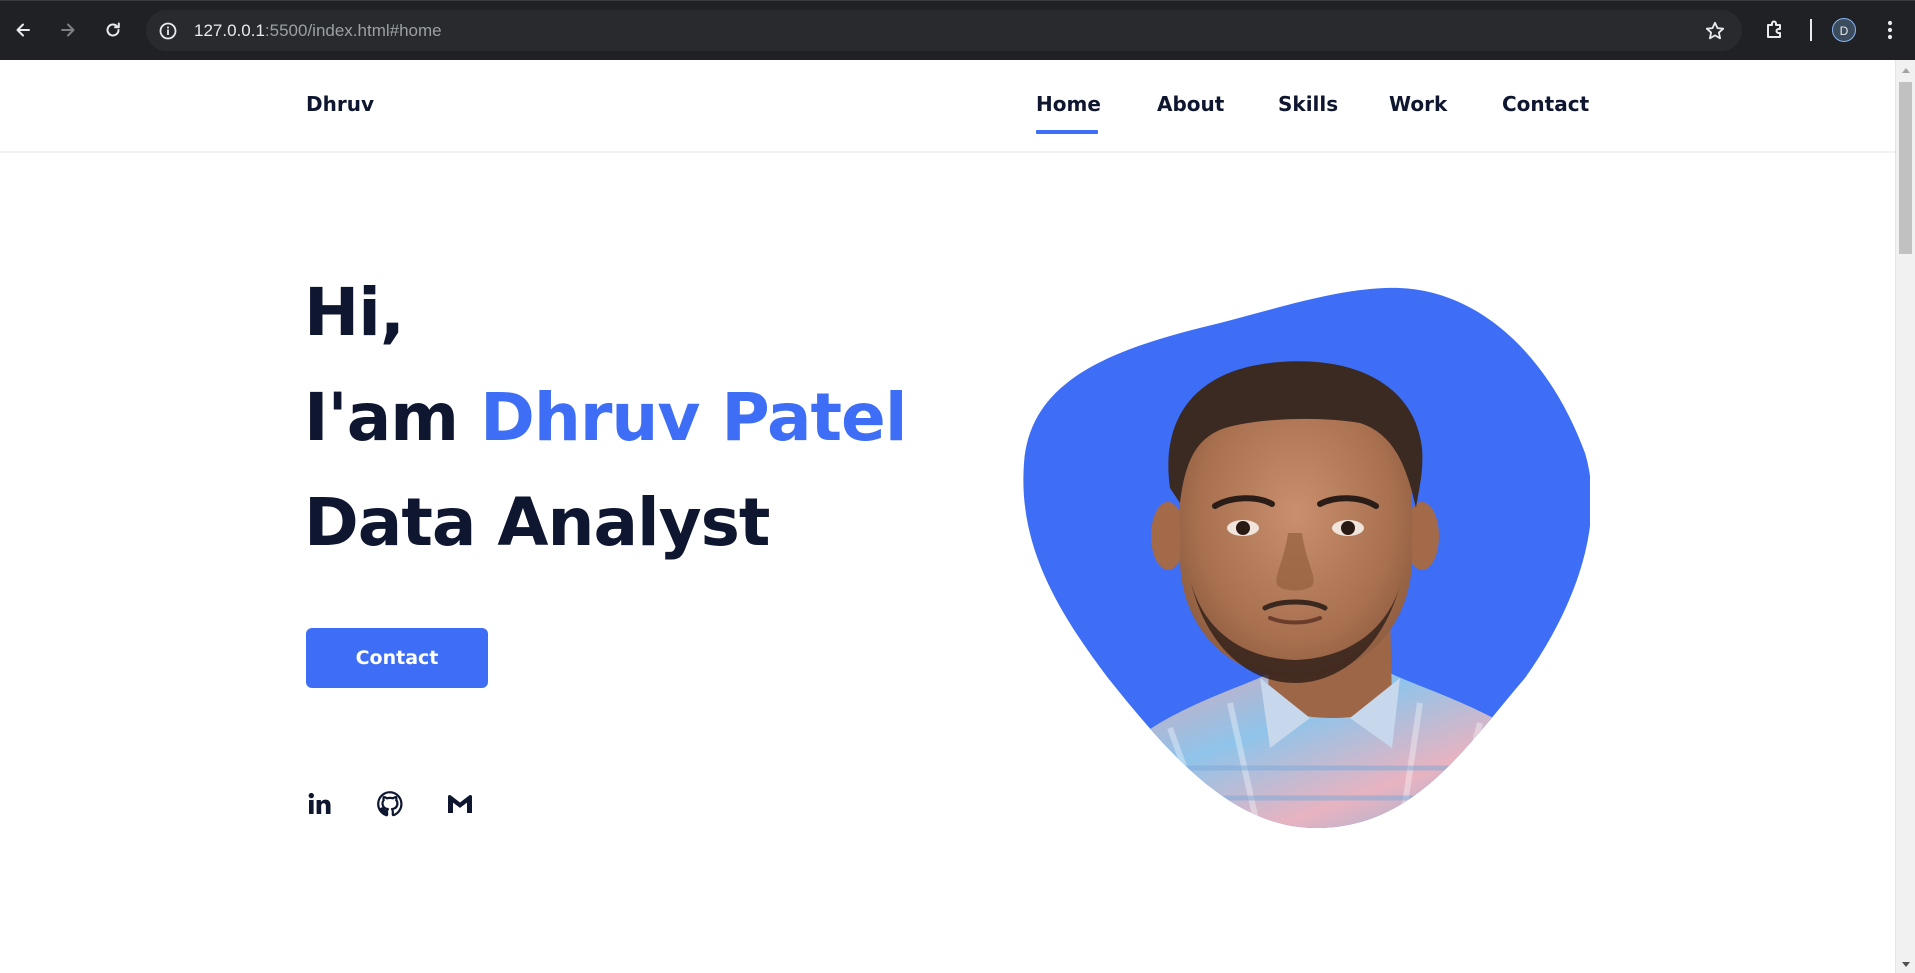 The image size is (1915, 973). What do you see at coordinates (340, 104) in the screenshot?
I see `site-logo: Dhruv` at bounding box center [340, 104].